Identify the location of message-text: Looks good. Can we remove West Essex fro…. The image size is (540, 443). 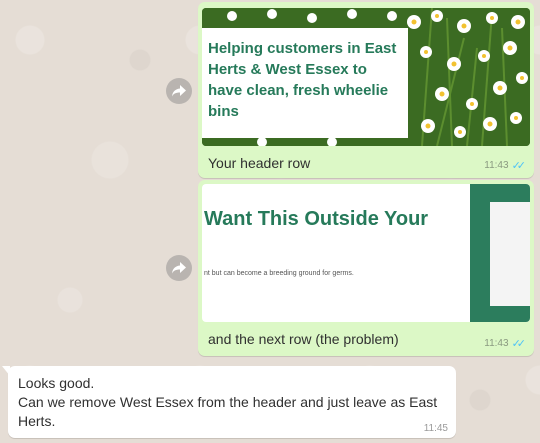
(228, 402).